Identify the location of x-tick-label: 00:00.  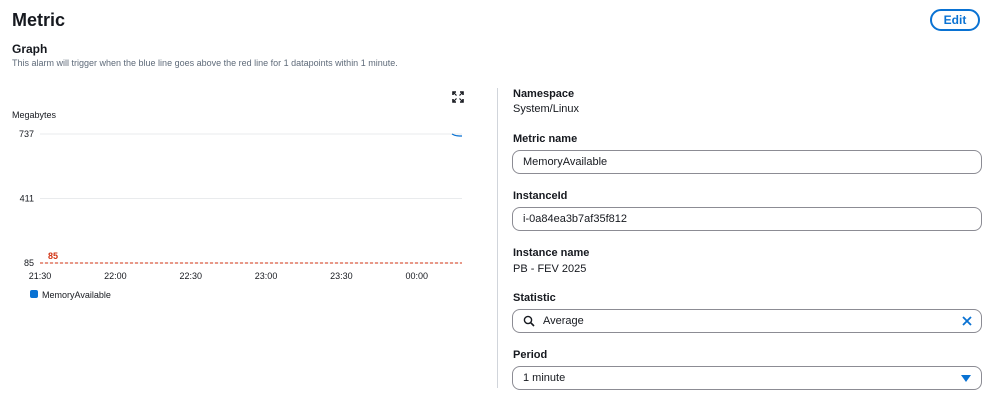
(417, 276).